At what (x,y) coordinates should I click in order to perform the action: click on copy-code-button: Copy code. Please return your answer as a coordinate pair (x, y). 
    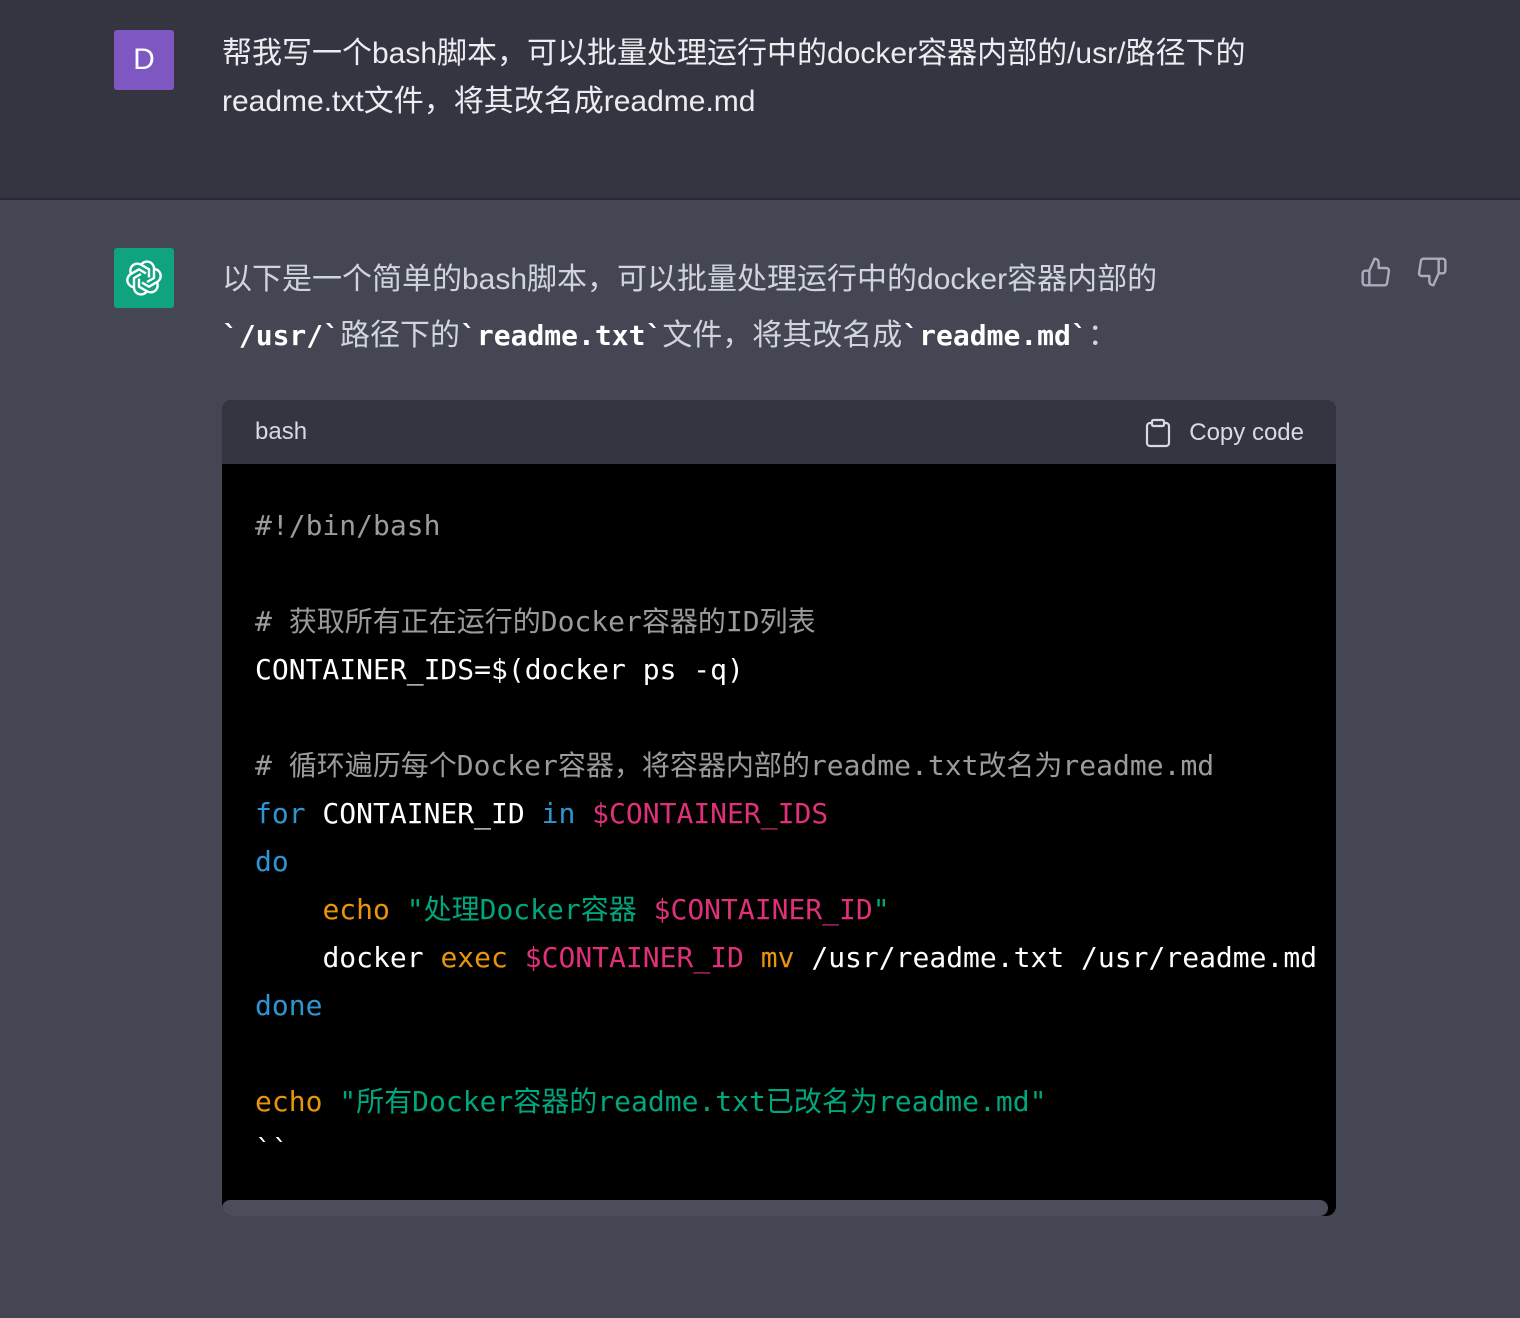
    Looking at the image, I should click on (1224, 433).